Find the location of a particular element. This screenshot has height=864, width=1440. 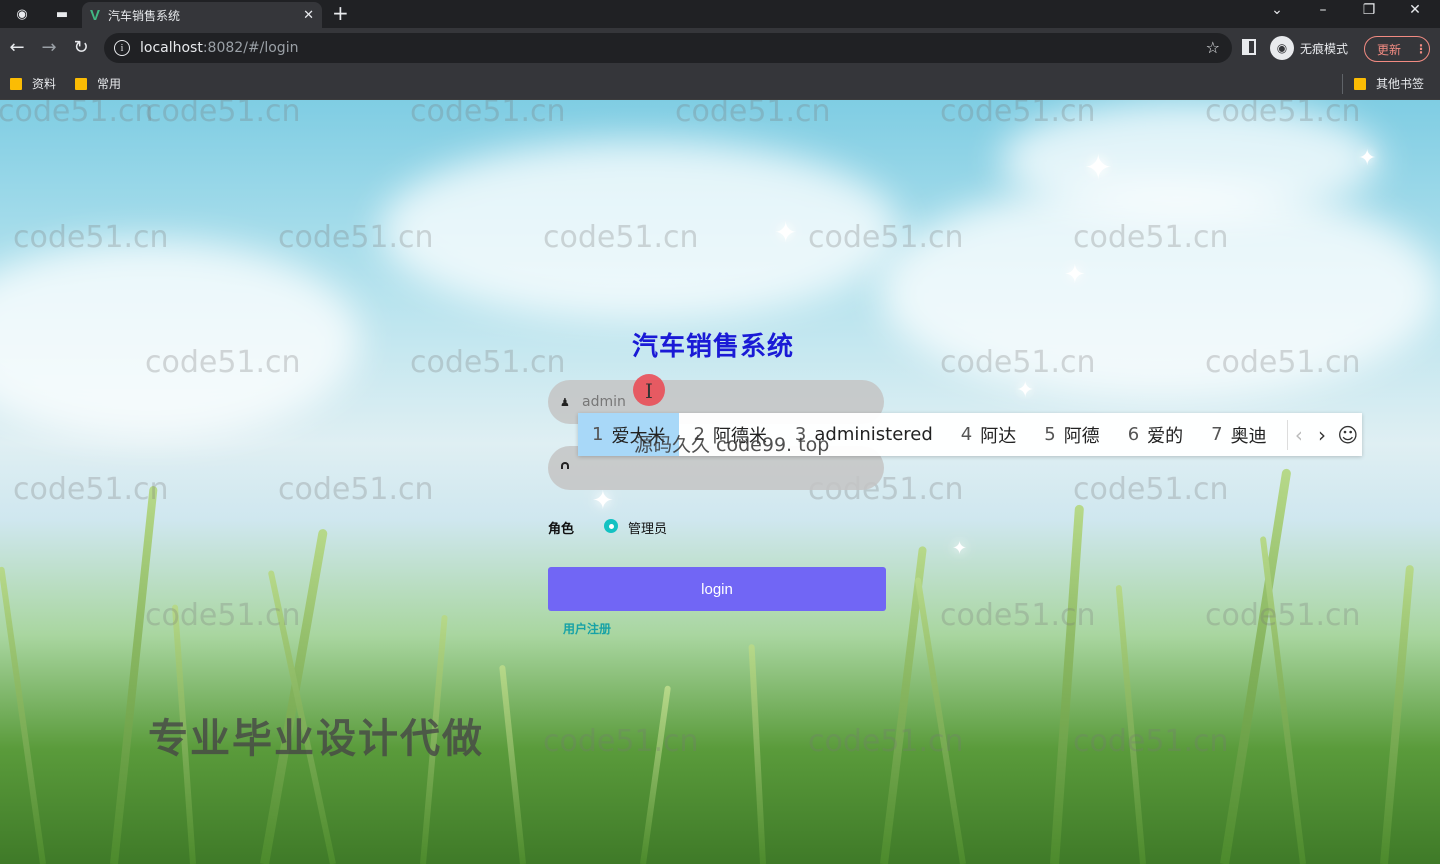

incognito-icon: ◉ is located at coordinates (1282, 48).